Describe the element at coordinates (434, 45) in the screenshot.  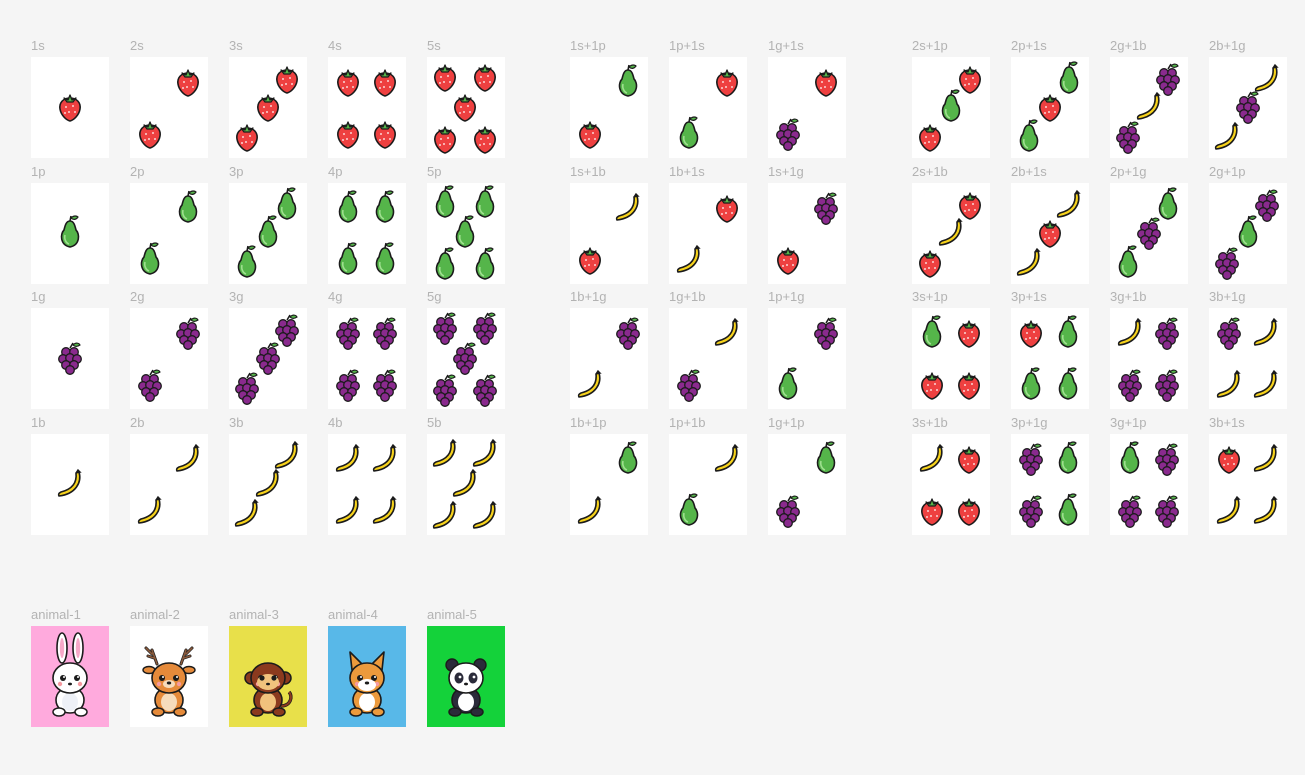
I see `frame-label: 5s` at that location.